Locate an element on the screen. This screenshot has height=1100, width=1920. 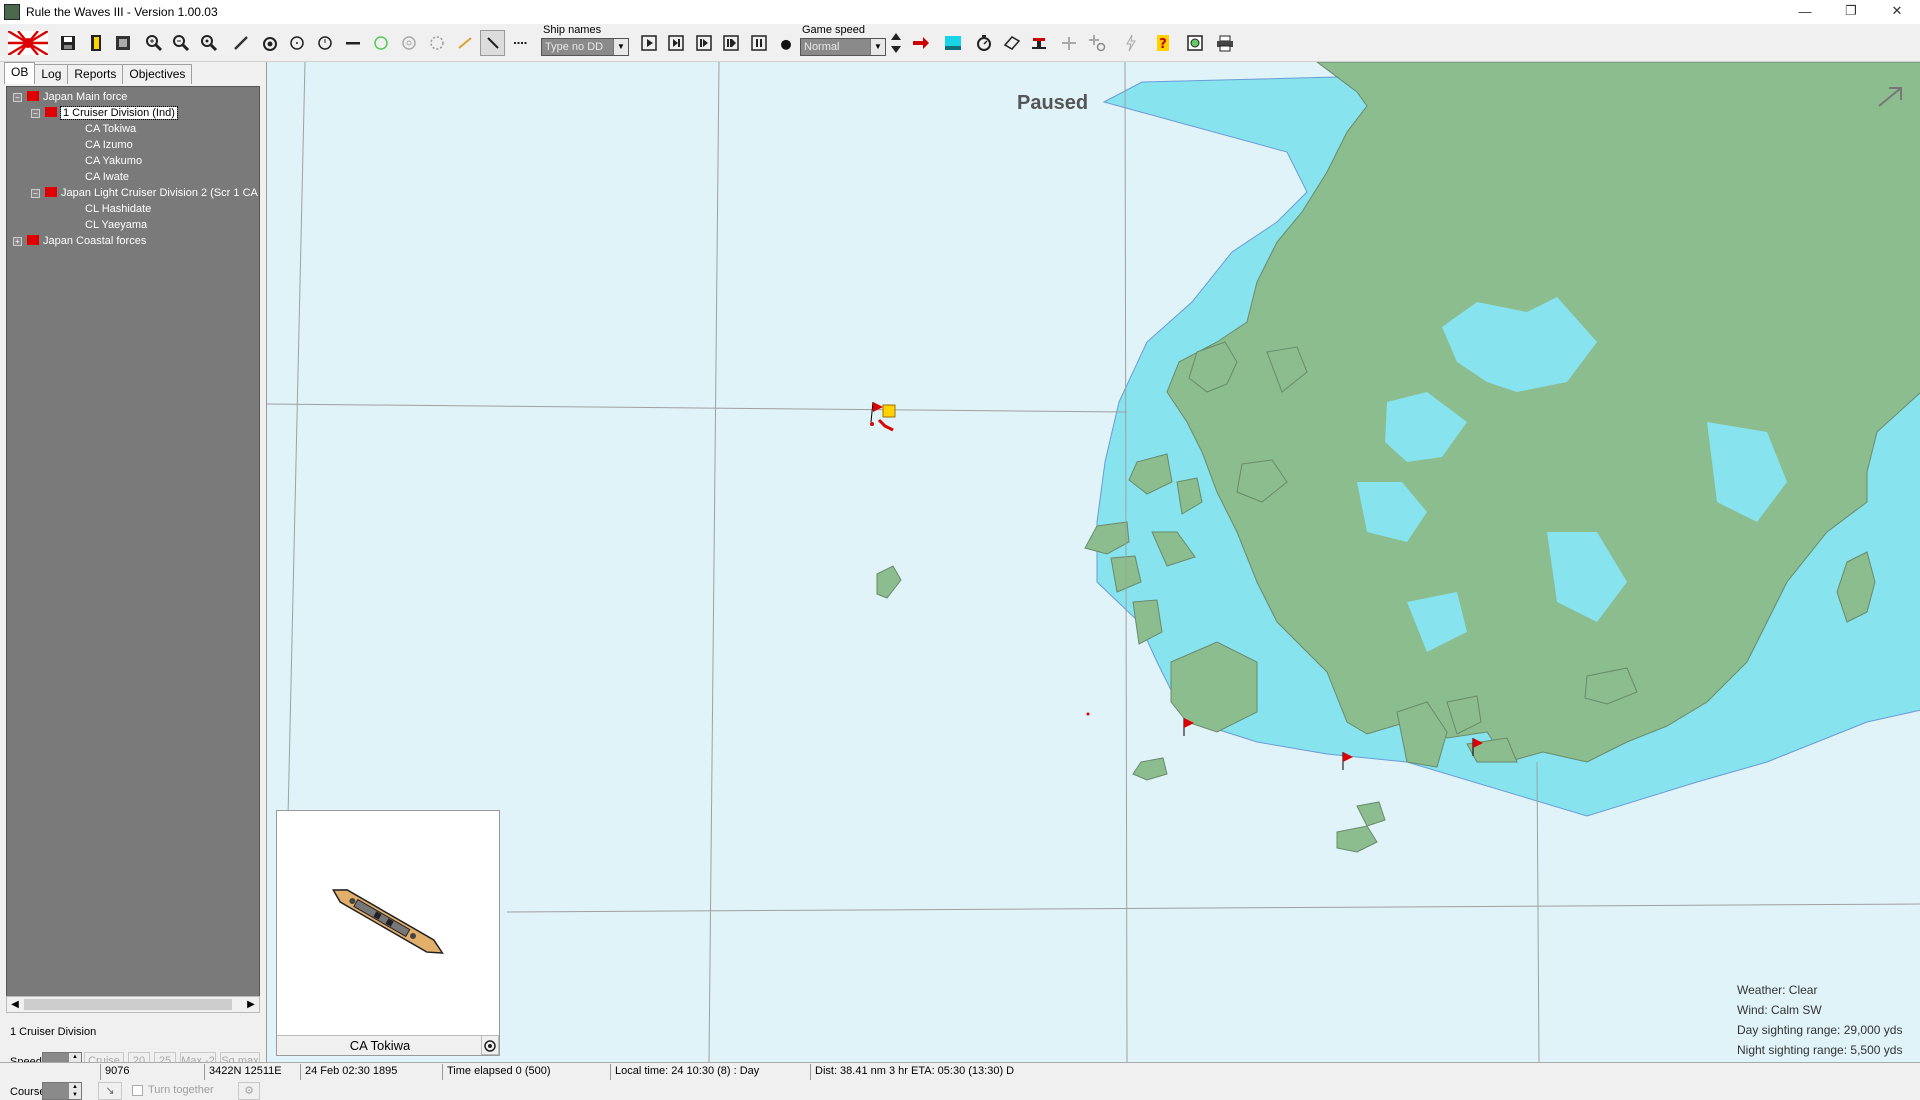
tab-reports: Reports is located at coordinates (95, 74).